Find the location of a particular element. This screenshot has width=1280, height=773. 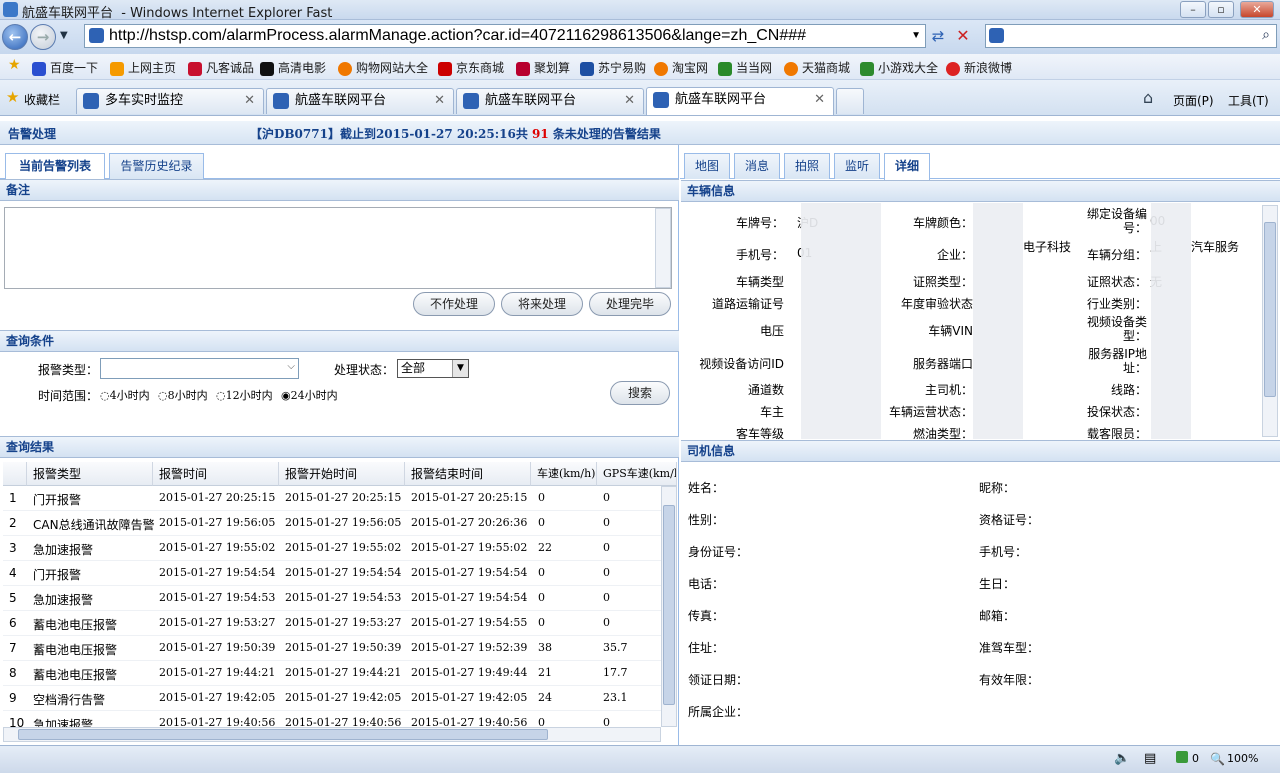

add-favorite-icon: ★ is located at coordinates (14, 65).